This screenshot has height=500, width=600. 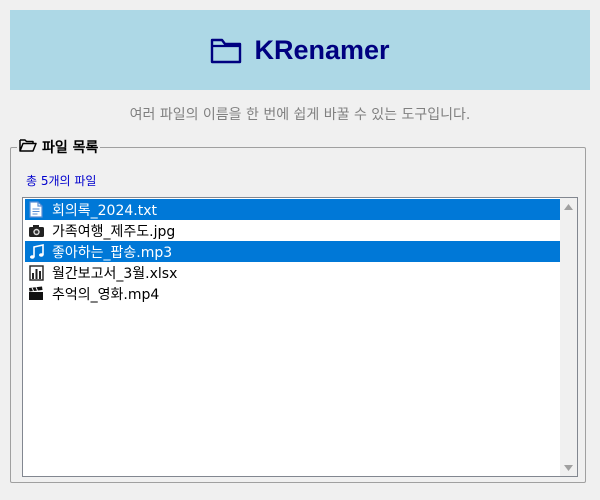 What do you see at coordinates (568, 337) in the screenshot?
I see `vertical-scrollbar` at bounding box center [568, 337].